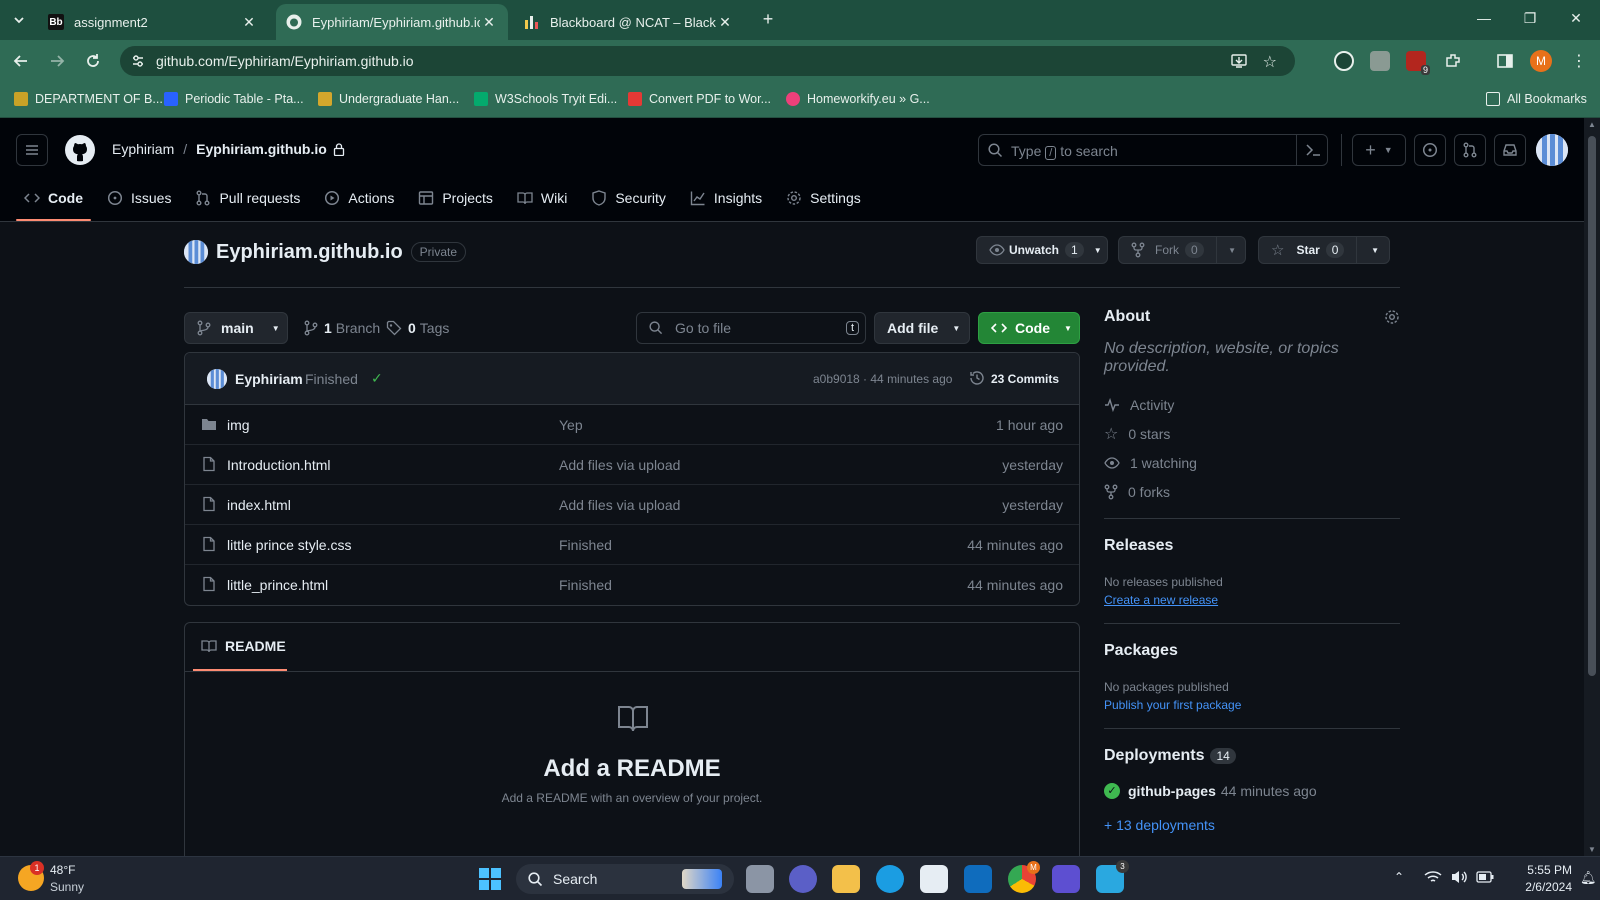  What do you see at coordinates (259, 505) in the screenshot?
I see `file-name-link: index.html` at bounding box center [259, 505].